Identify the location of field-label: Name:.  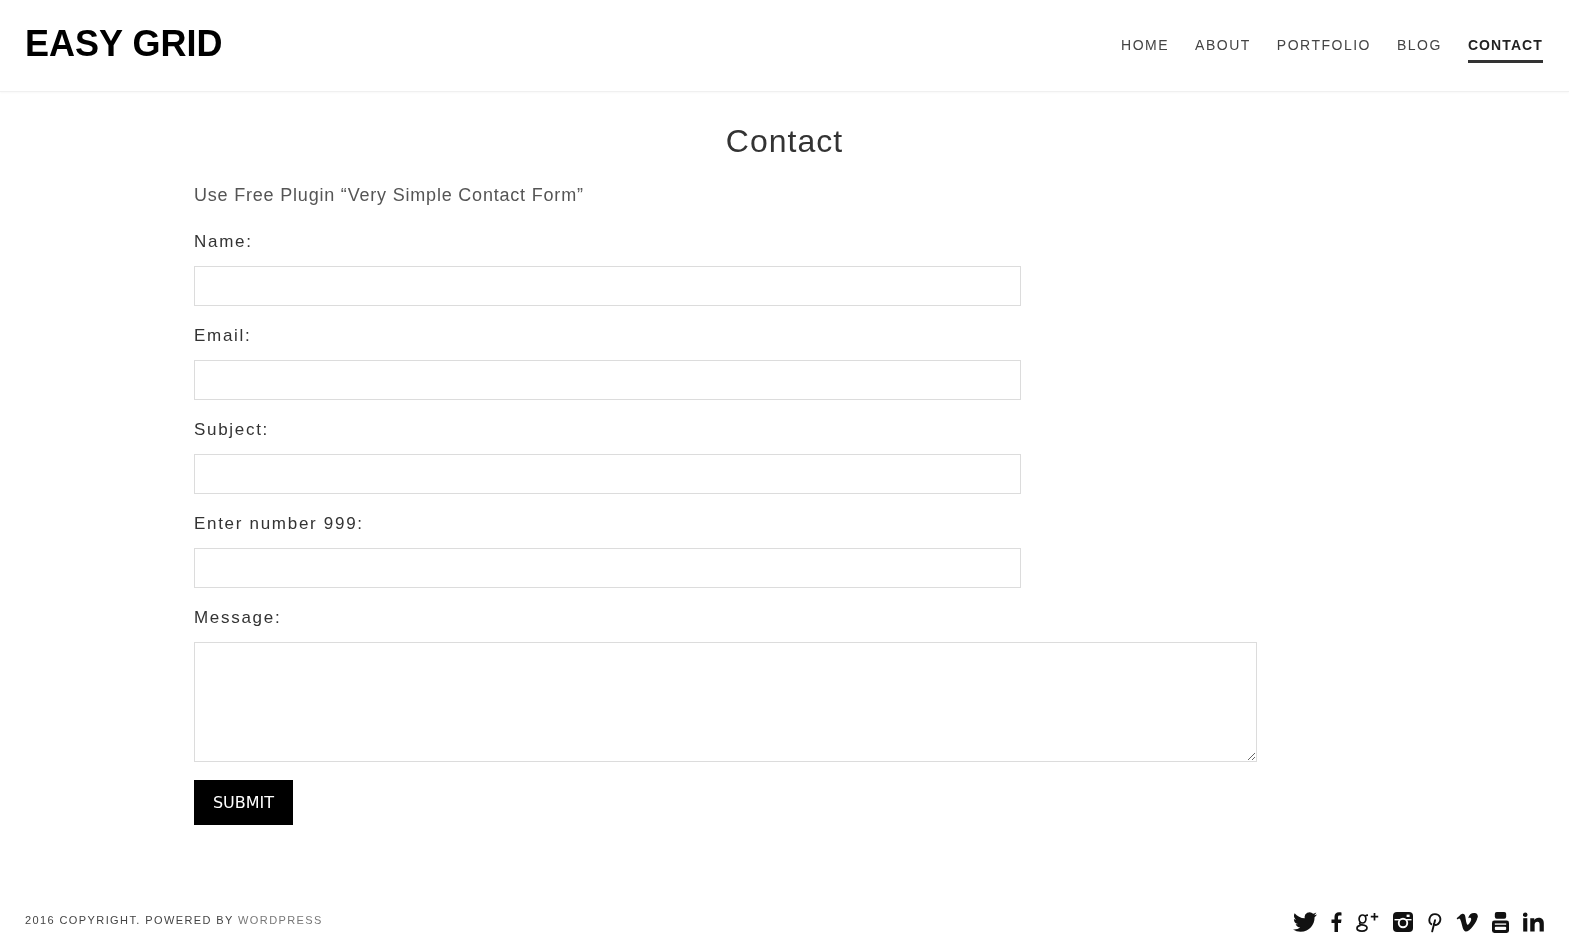
(223, 242).